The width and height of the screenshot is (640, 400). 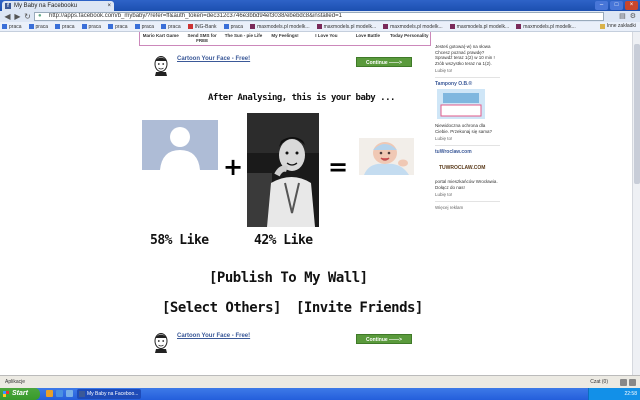 I want to click on close-window-button: ×, so click(x=631, y=5).